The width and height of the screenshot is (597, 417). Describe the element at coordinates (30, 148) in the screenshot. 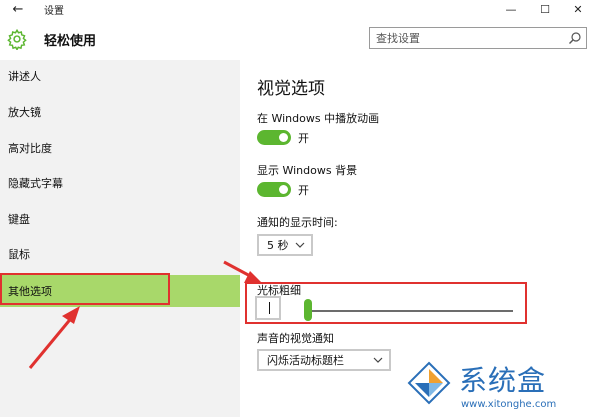

I see `sidebar-item-label: 高对比度` at that location.